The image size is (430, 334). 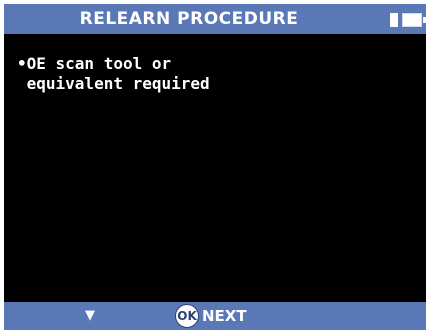 What do you see at coordinates (217, 74) in the screenshot?
I see `instruction-text: •OE scan tool or equivalent required` at bounding box center [217, 74].